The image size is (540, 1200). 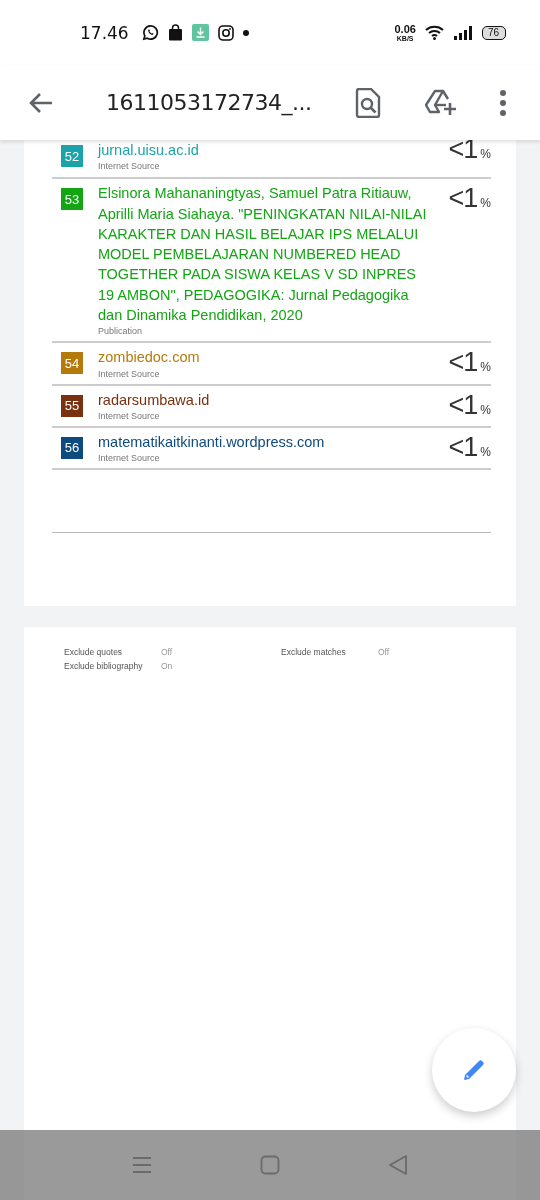 I want to click on source-title: zombiedoc.com, so click(x=149, y=358).